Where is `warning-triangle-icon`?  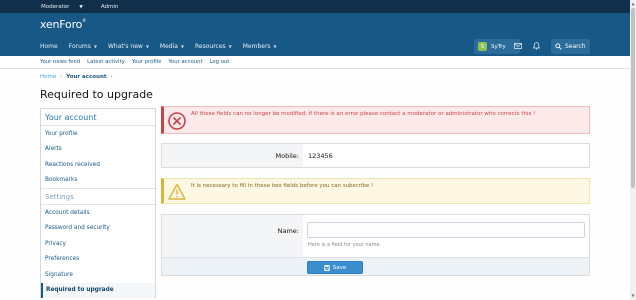
warning-triangle-icon is located at coordinates (177, 192).